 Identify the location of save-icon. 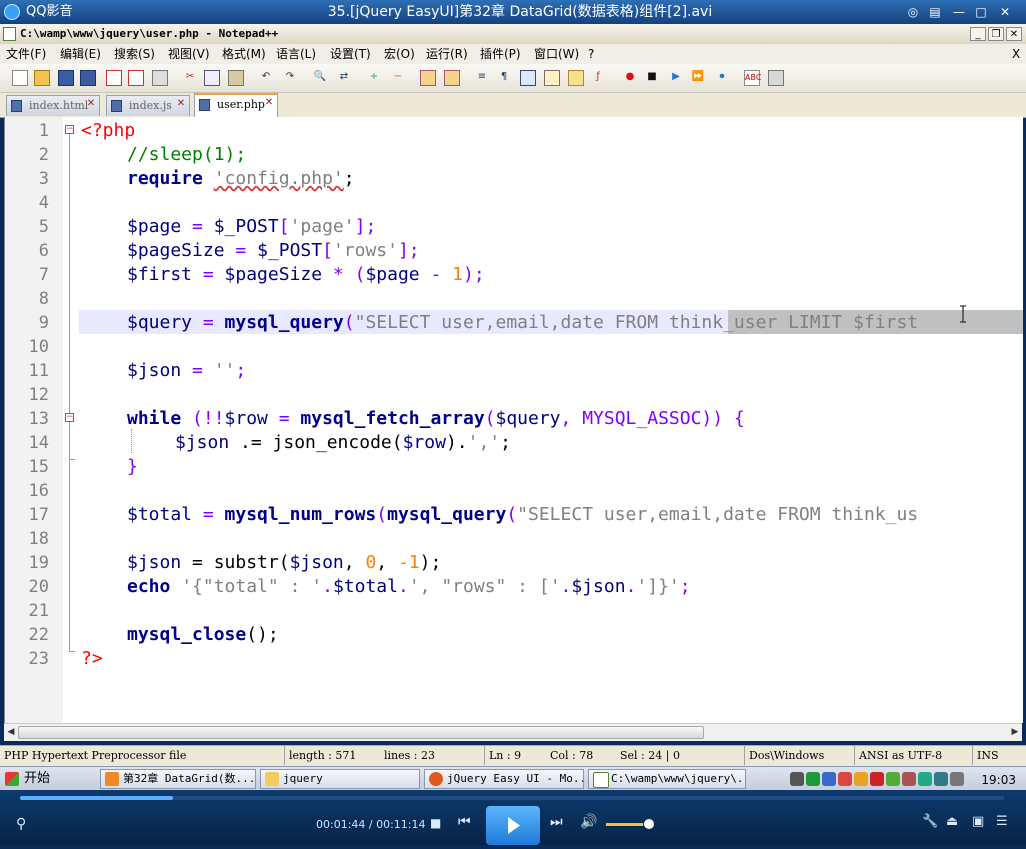
(66, 78).